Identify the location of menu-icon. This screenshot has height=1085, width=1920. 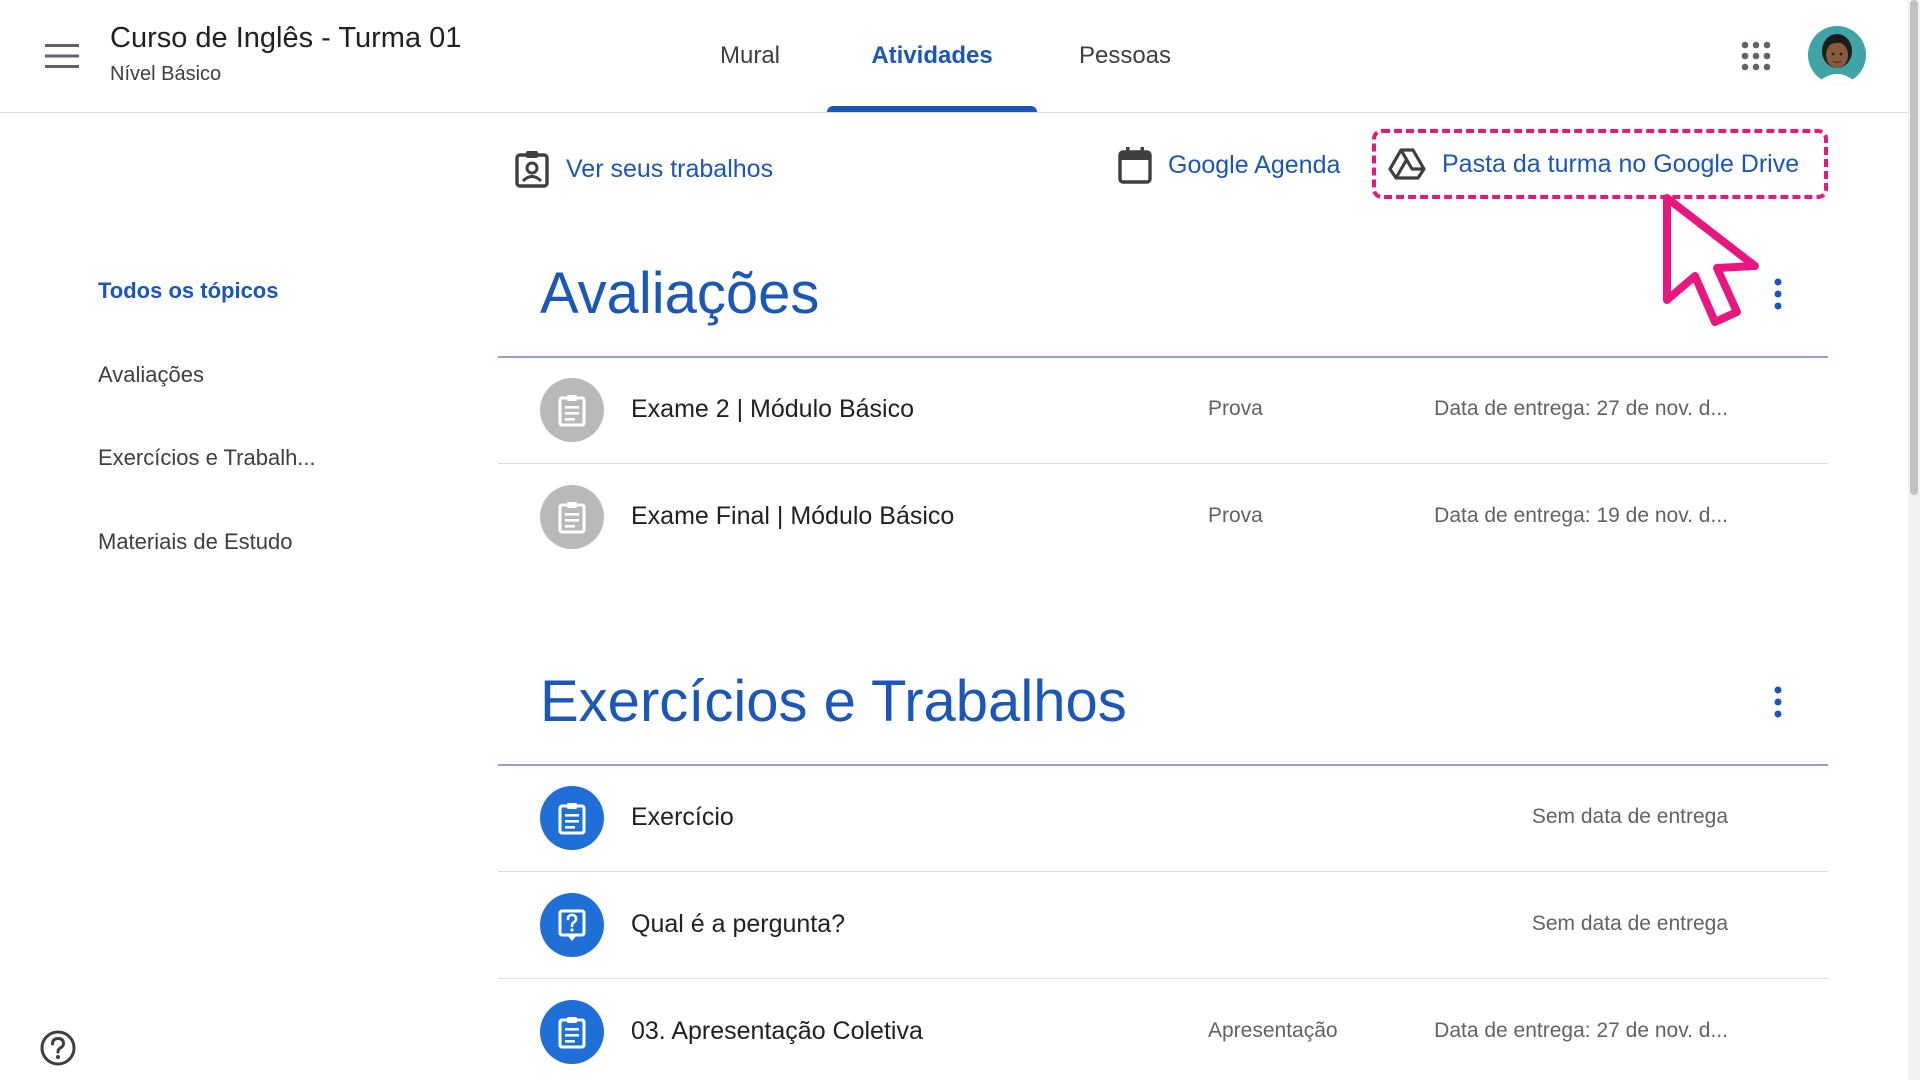
(62, 56).